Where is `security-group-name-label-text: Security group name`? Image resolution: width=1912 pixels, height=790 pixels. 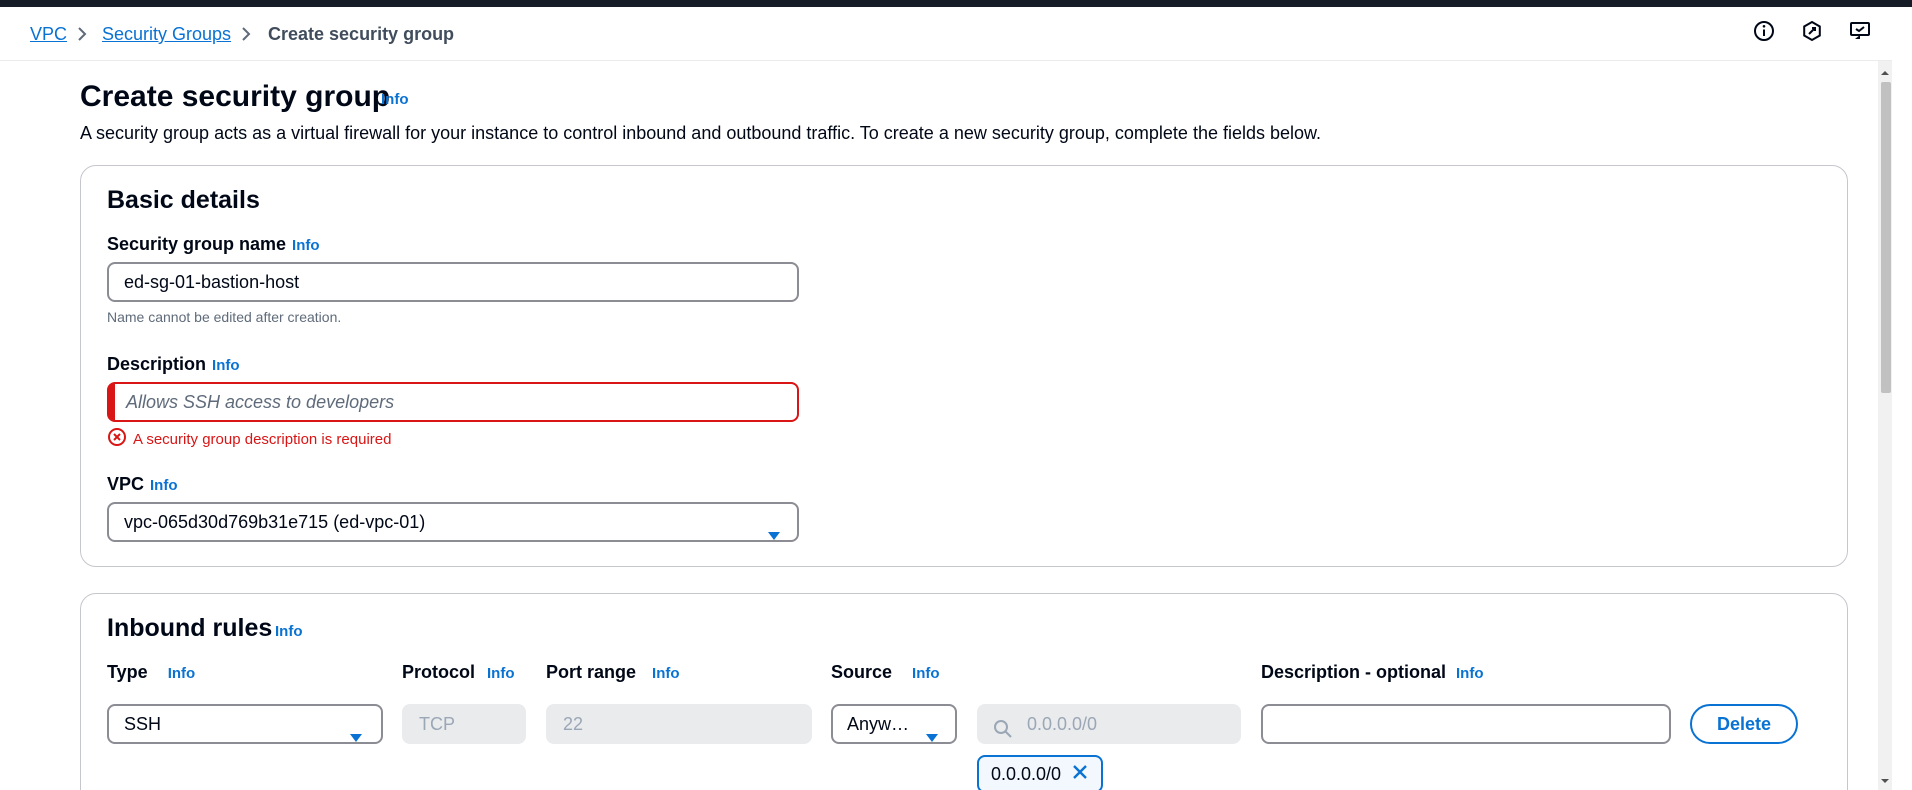
security-group-name-label-text: Security group name is located at coordinates (197, 244).